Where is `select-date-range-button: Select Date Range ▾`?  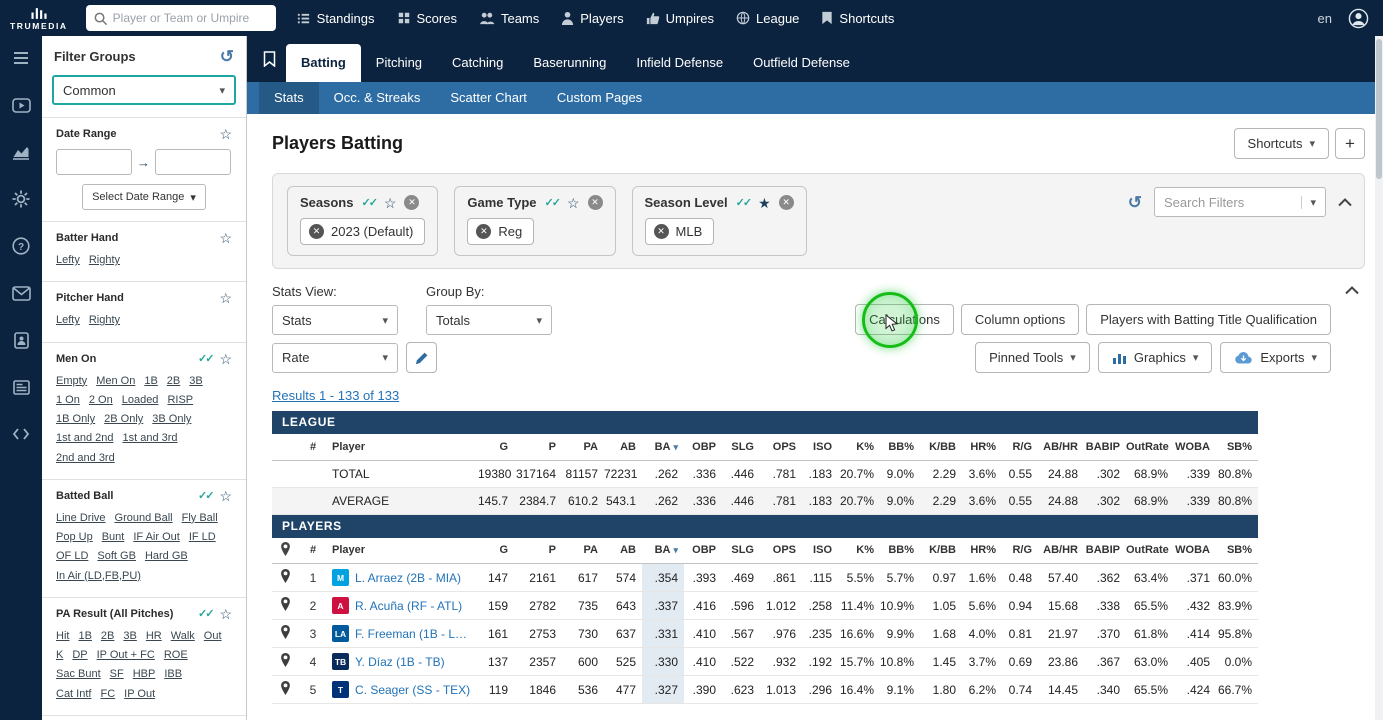 select-date-range-button: Select Date Range ▾ is located at coordinates (144, 197).